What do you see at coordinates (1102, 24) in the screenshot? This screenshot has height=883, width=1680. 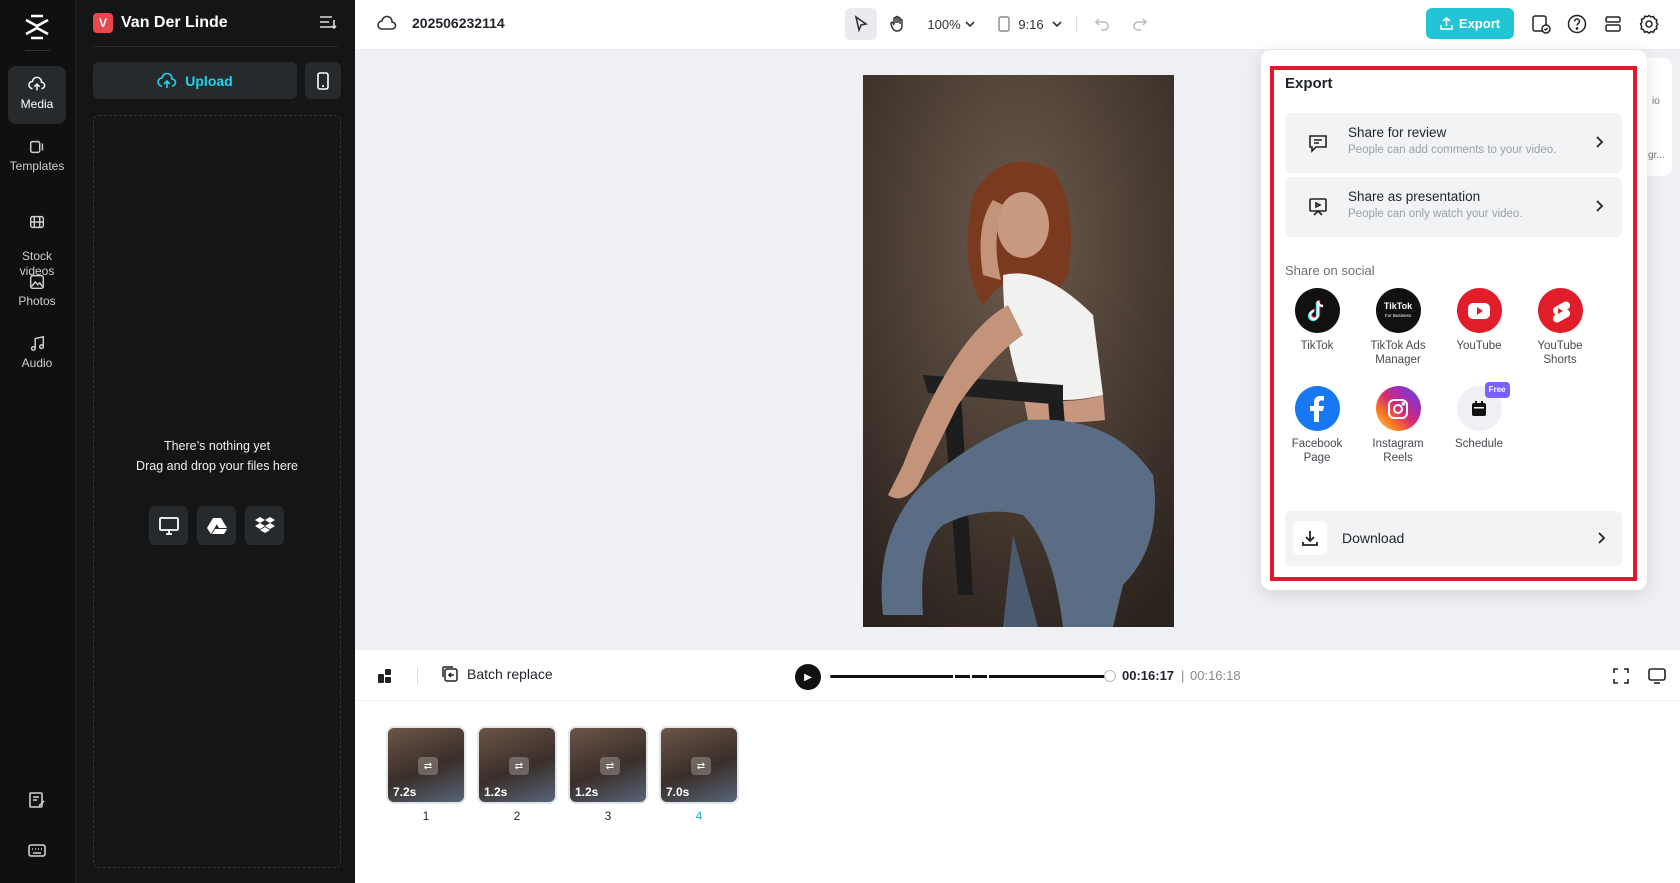 I see `undo-button` at bounding box center [1102, 24].